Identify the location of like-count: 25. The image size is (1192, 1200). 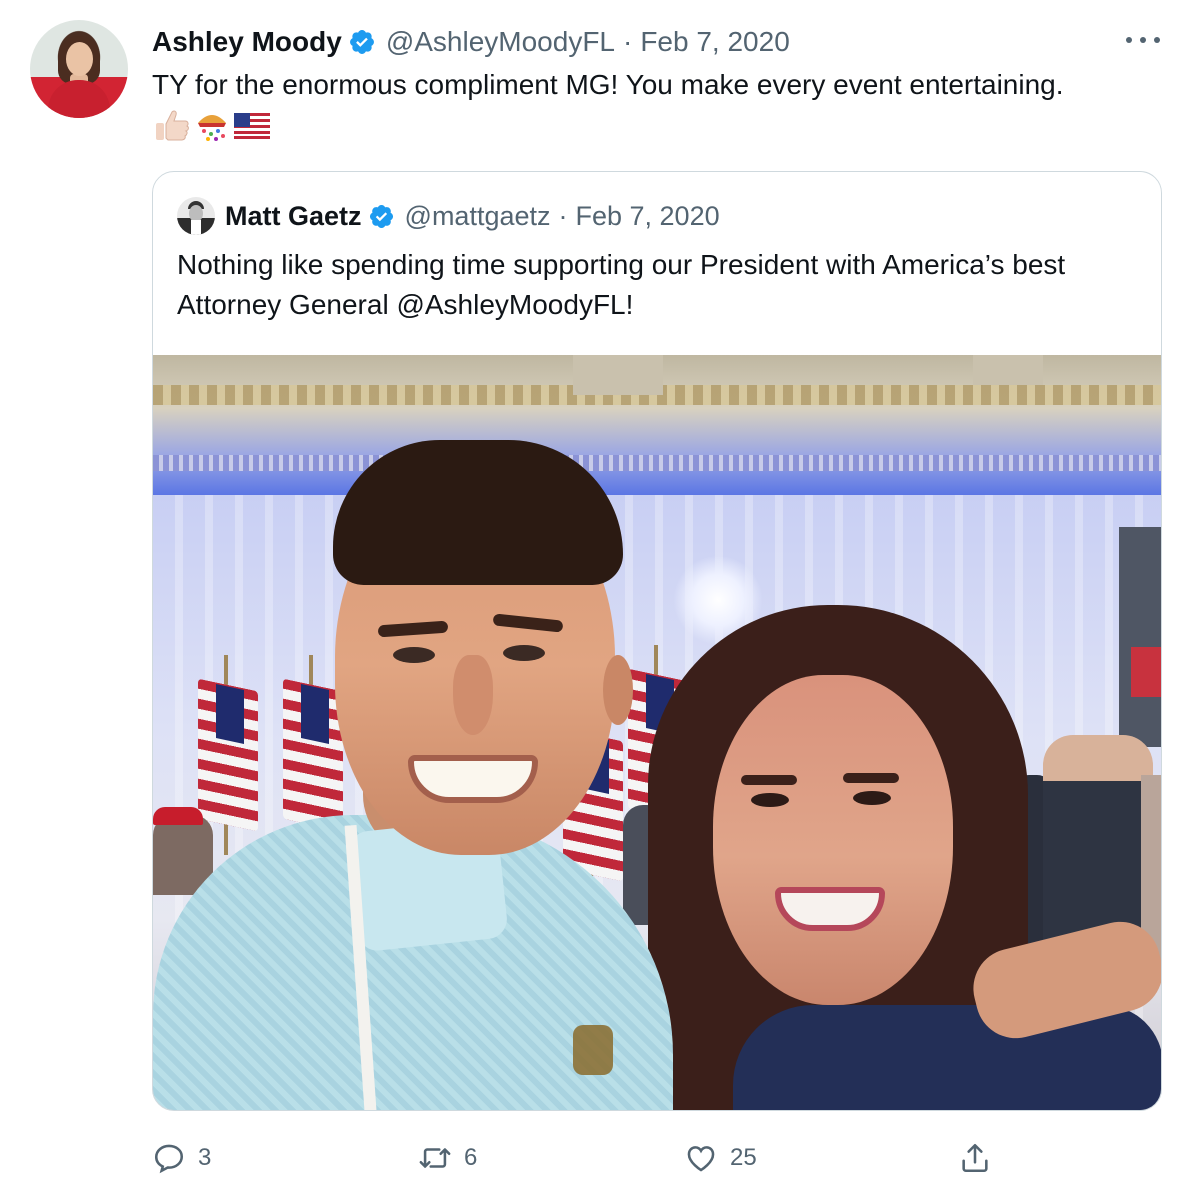
(743, 1157).